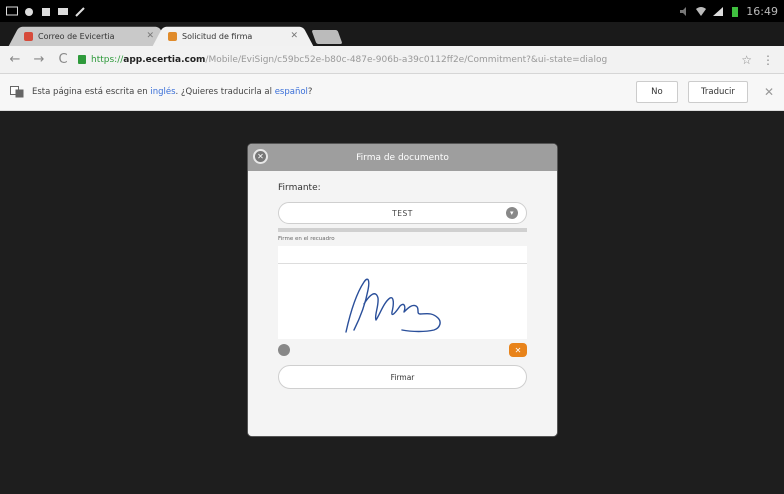  I want to click on tab-correo: Correo de Evicertia ✕, so click(89, 36).